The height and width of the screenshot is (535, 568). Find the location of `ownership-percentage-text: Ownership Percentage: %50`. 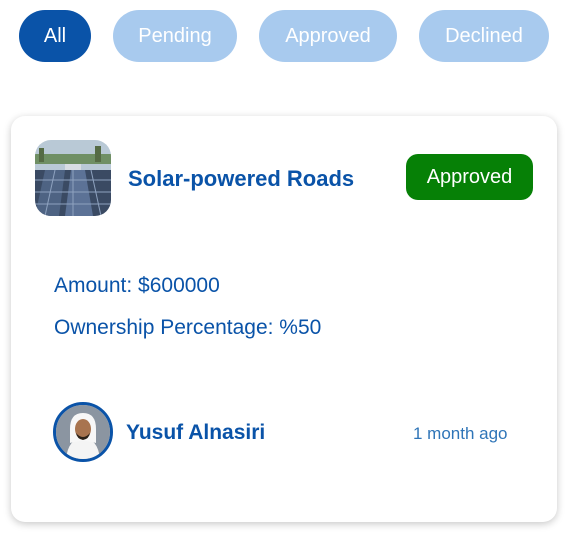

ownership-percentage-text: Ownership Percentage: %50 is located at coordinates (188, 327).